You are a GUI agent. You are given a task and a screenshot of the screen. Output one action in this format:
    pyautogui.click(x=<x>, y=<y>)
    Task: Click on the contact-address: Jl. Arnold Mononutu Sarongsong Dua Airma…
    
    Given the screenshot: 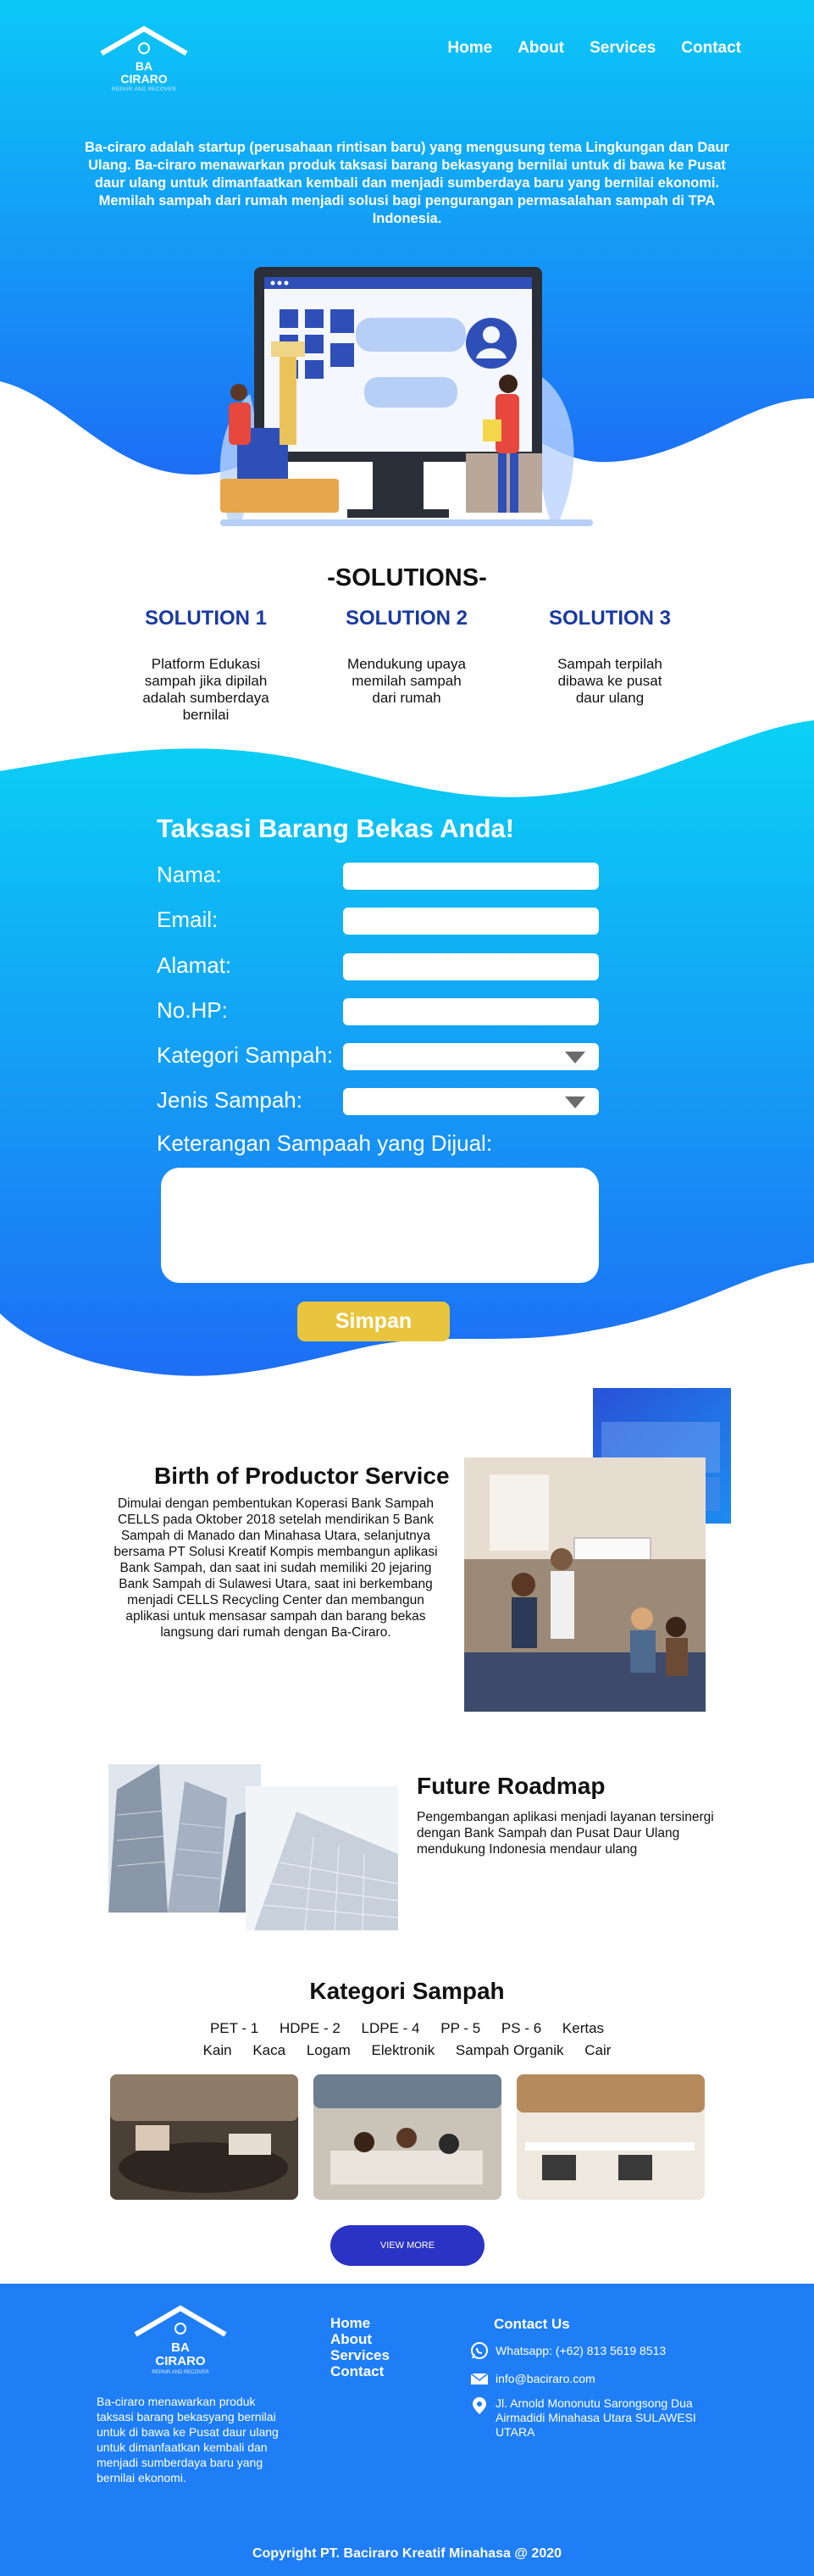 What is the action you would take?
    pyautogui.click(x=605, y=2418)
    